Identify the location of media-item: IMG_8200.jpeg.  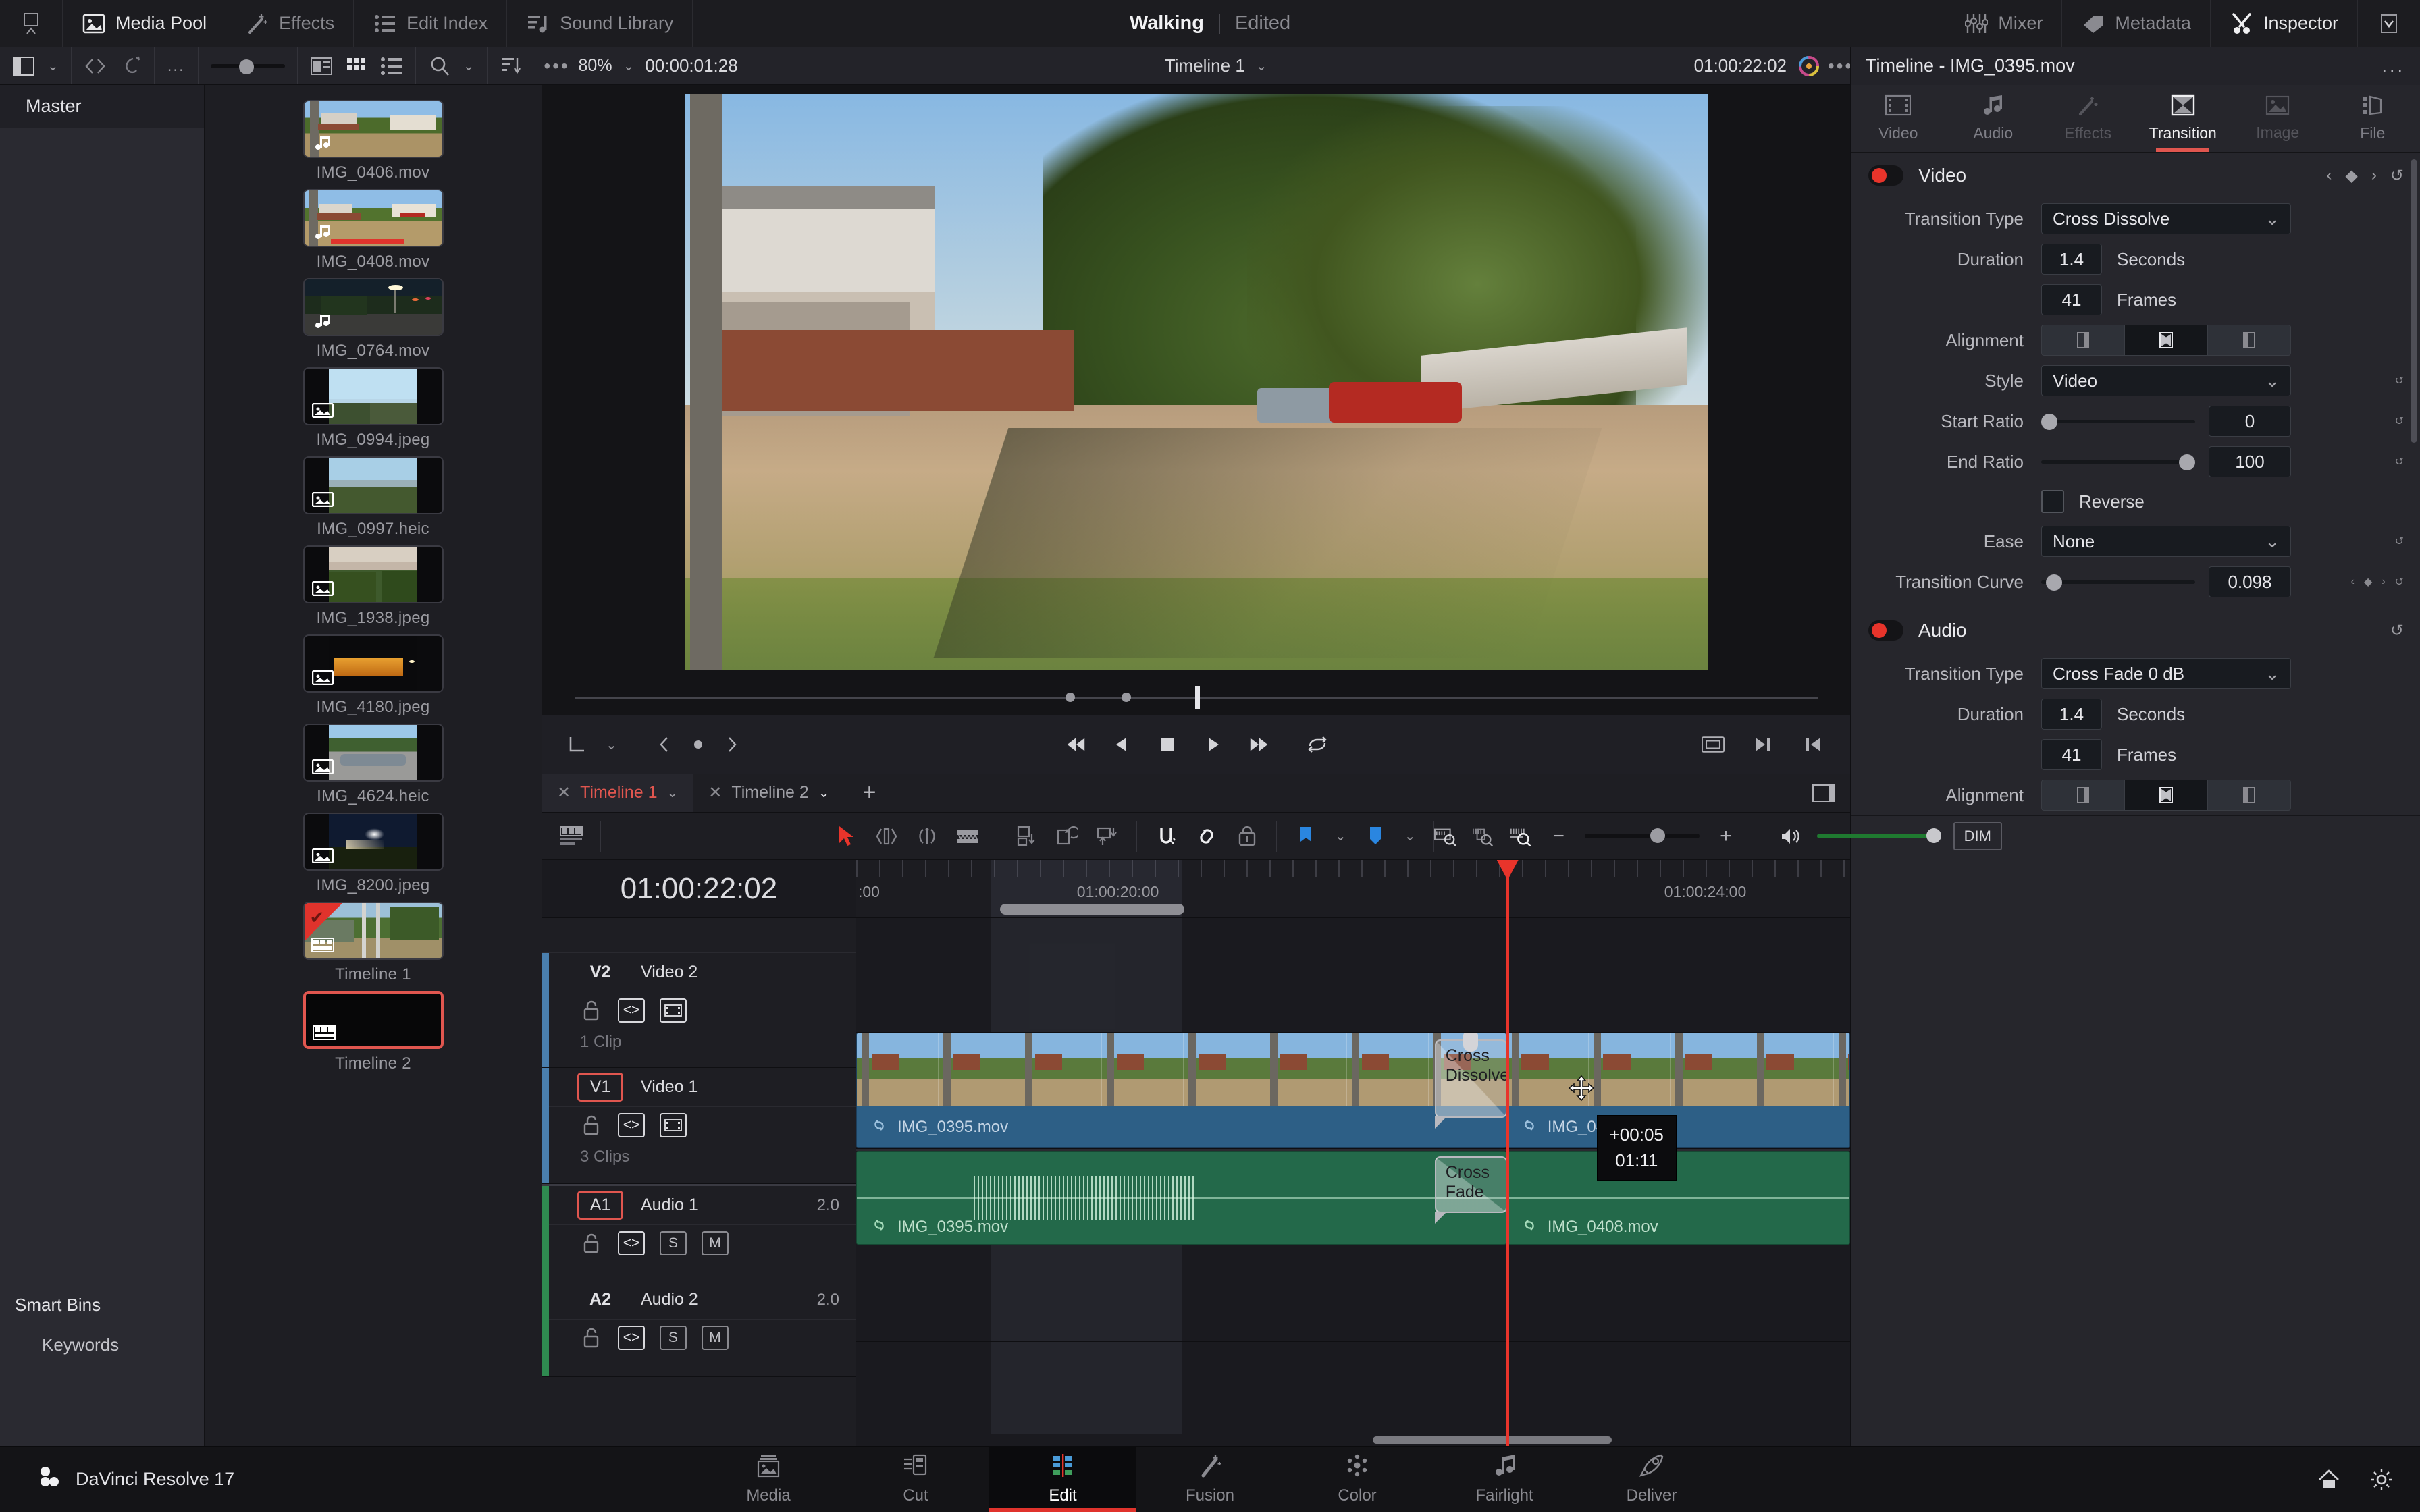
(373, 854).